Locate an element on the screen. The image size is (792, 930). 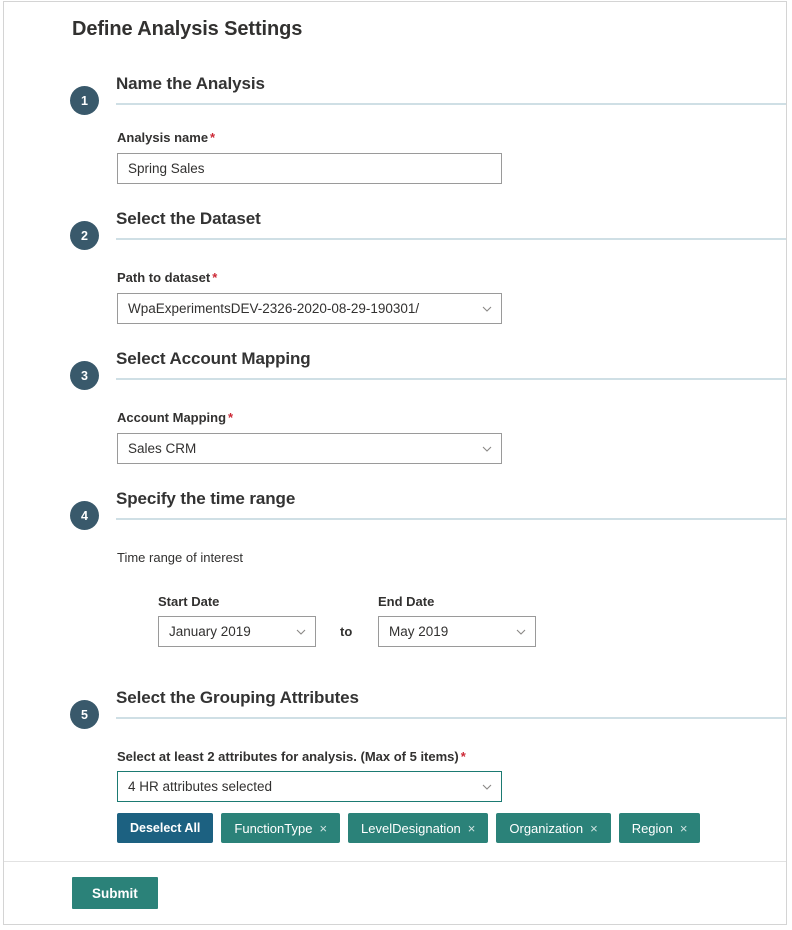
end-date-value: May 2019 is located at coordinates (419, 631).